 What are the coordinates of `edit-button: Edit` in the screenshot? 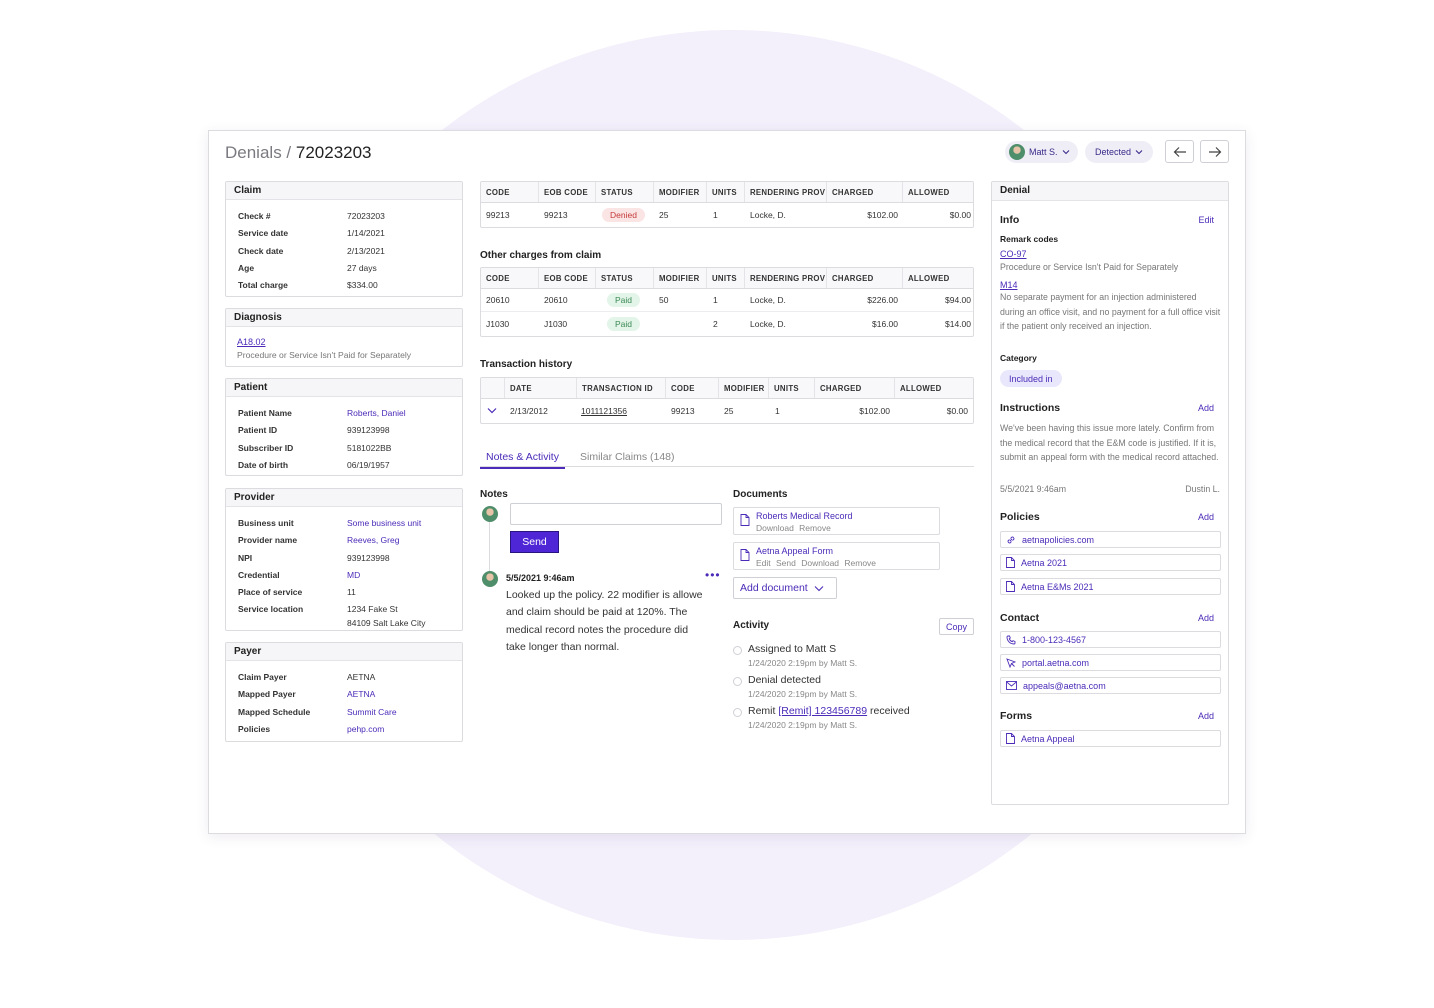 It's located at (1206, 220).